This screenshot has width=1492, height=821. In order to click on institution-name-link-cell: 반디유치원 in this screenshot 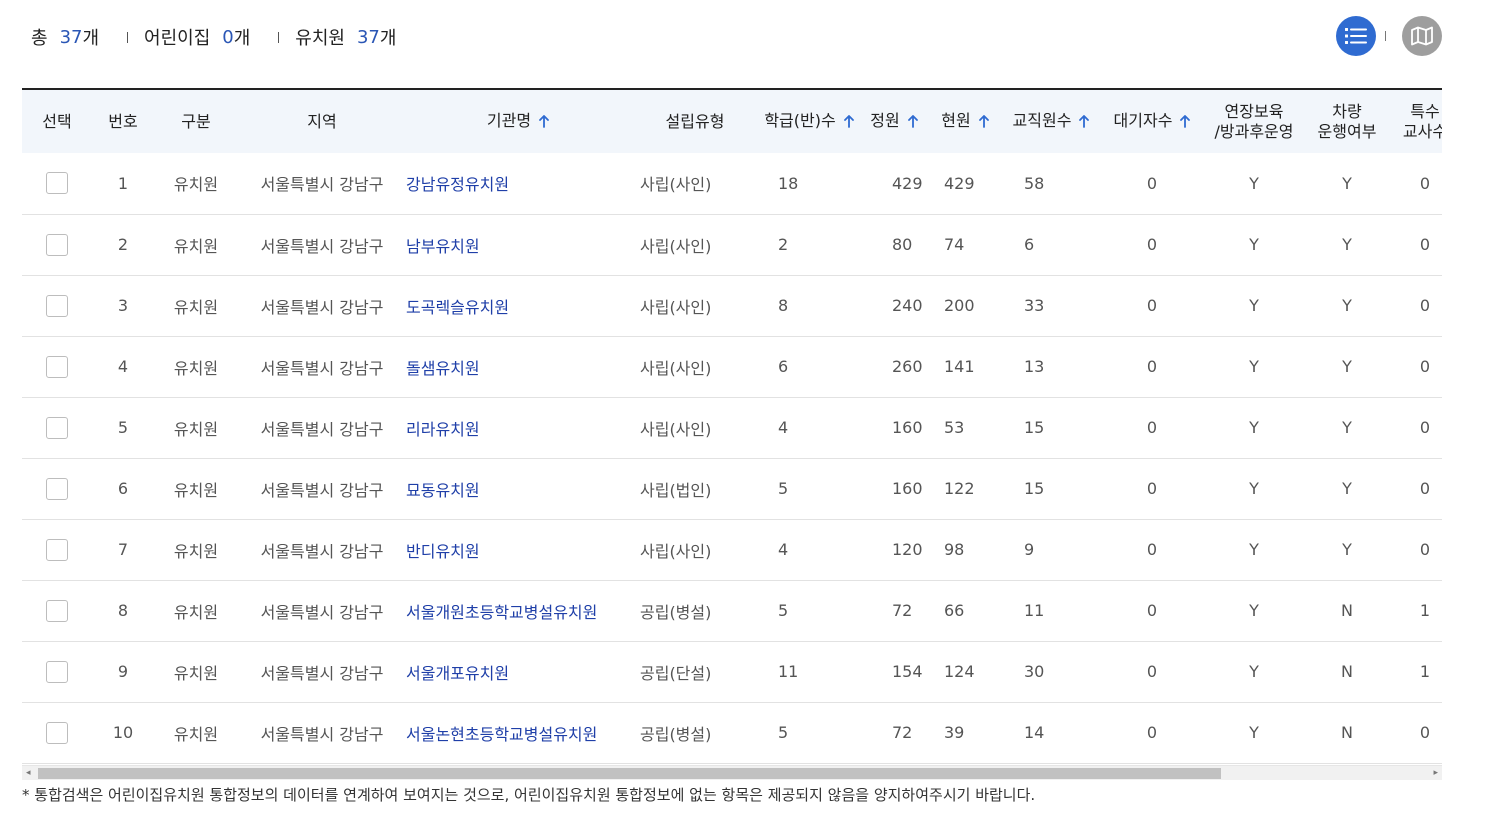, I will do `click(518, 549)`.